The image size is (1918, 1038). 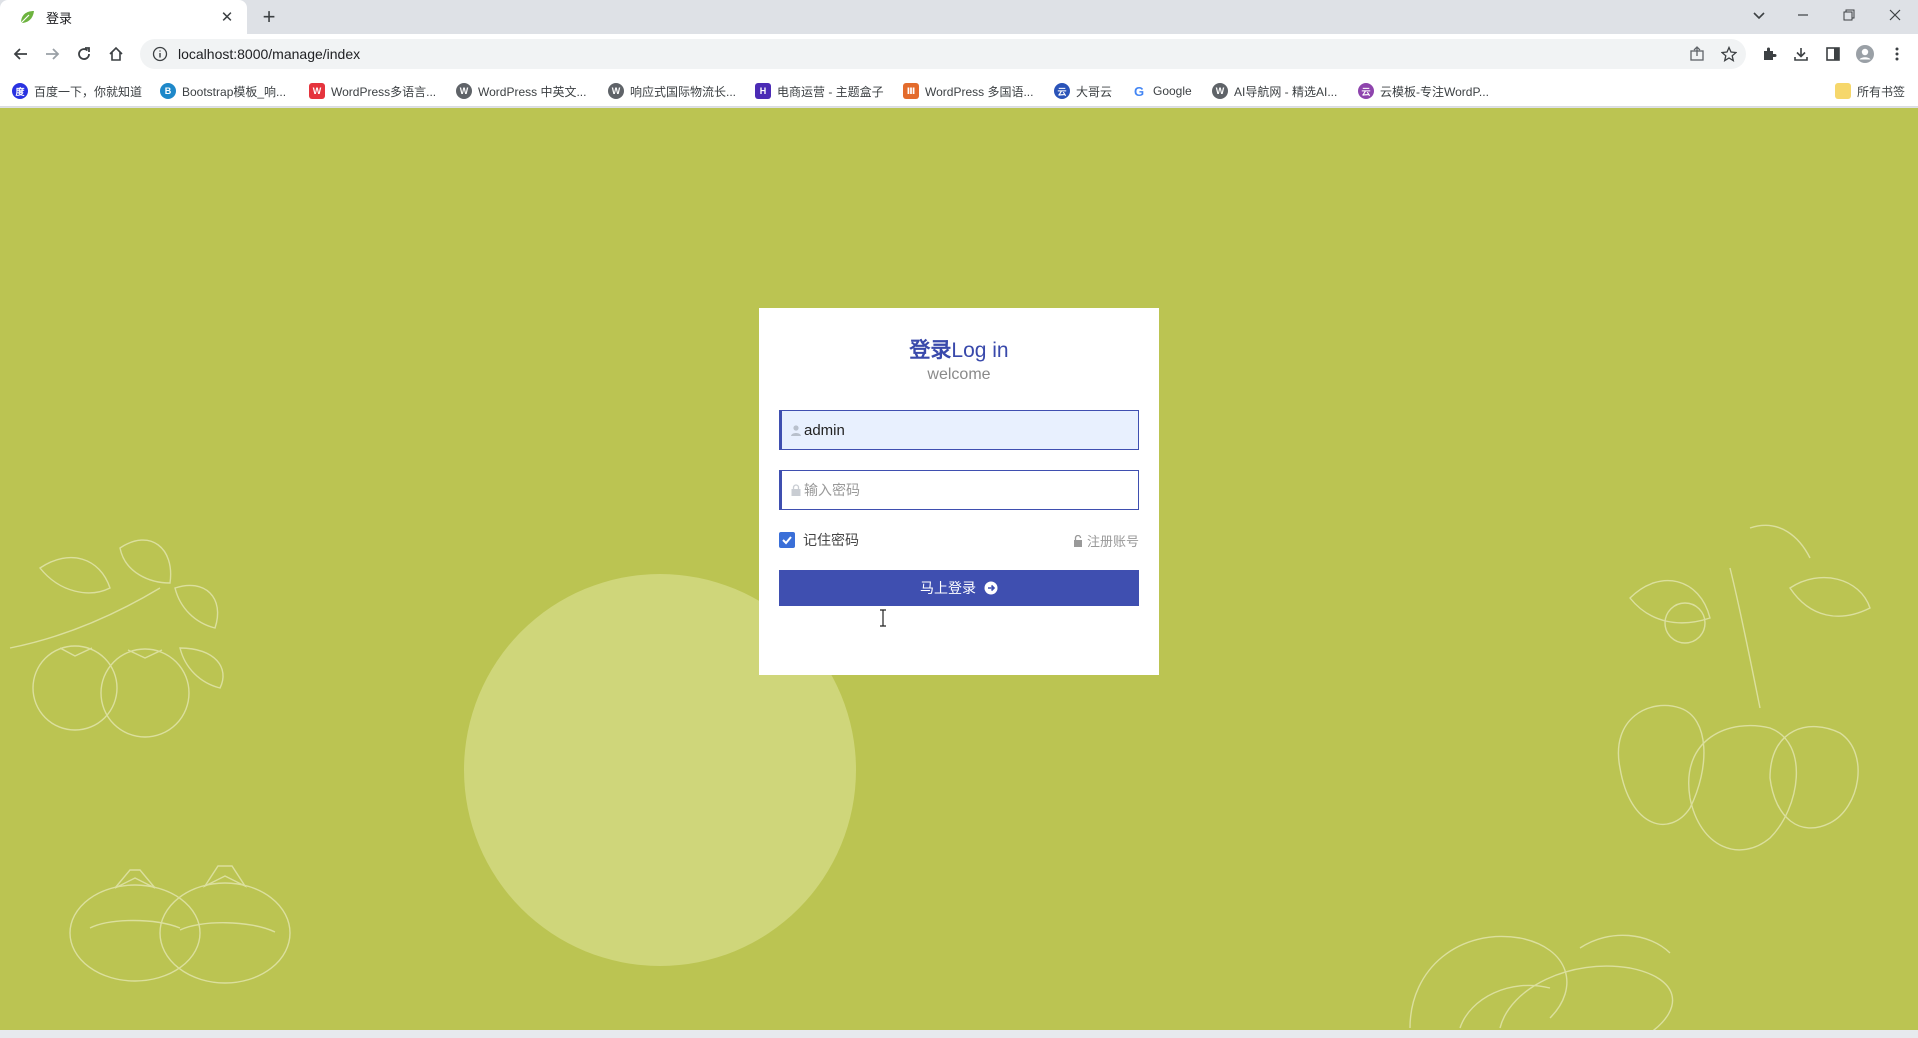 I want to click on persimmon-branch-illustration, so click(x=116, y=638).